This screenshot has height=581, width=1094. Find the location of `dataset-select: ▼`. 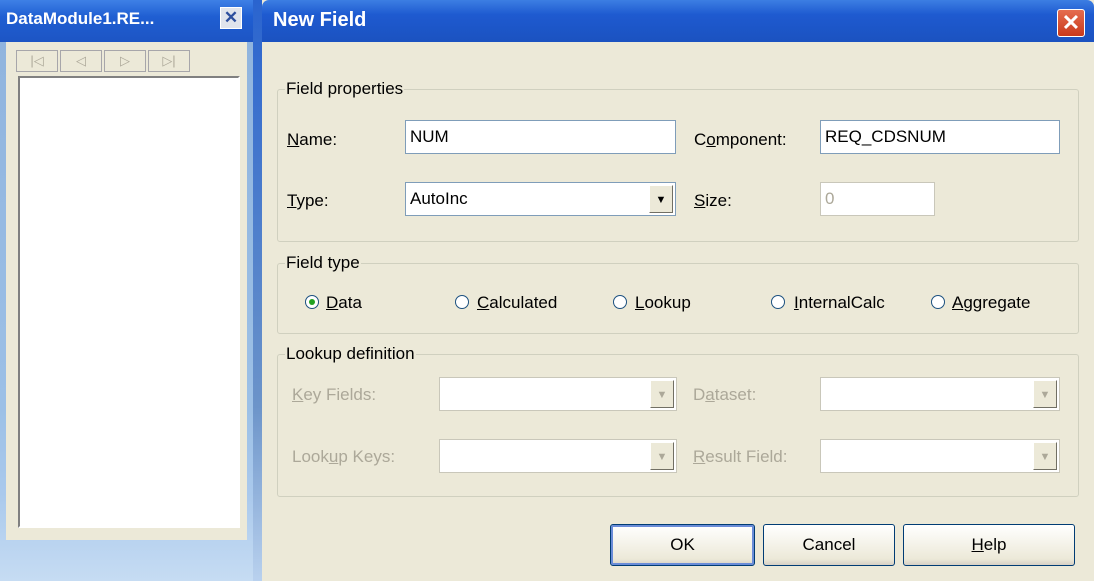

dataset-select: ▼ is located at coordinates (940, 394).